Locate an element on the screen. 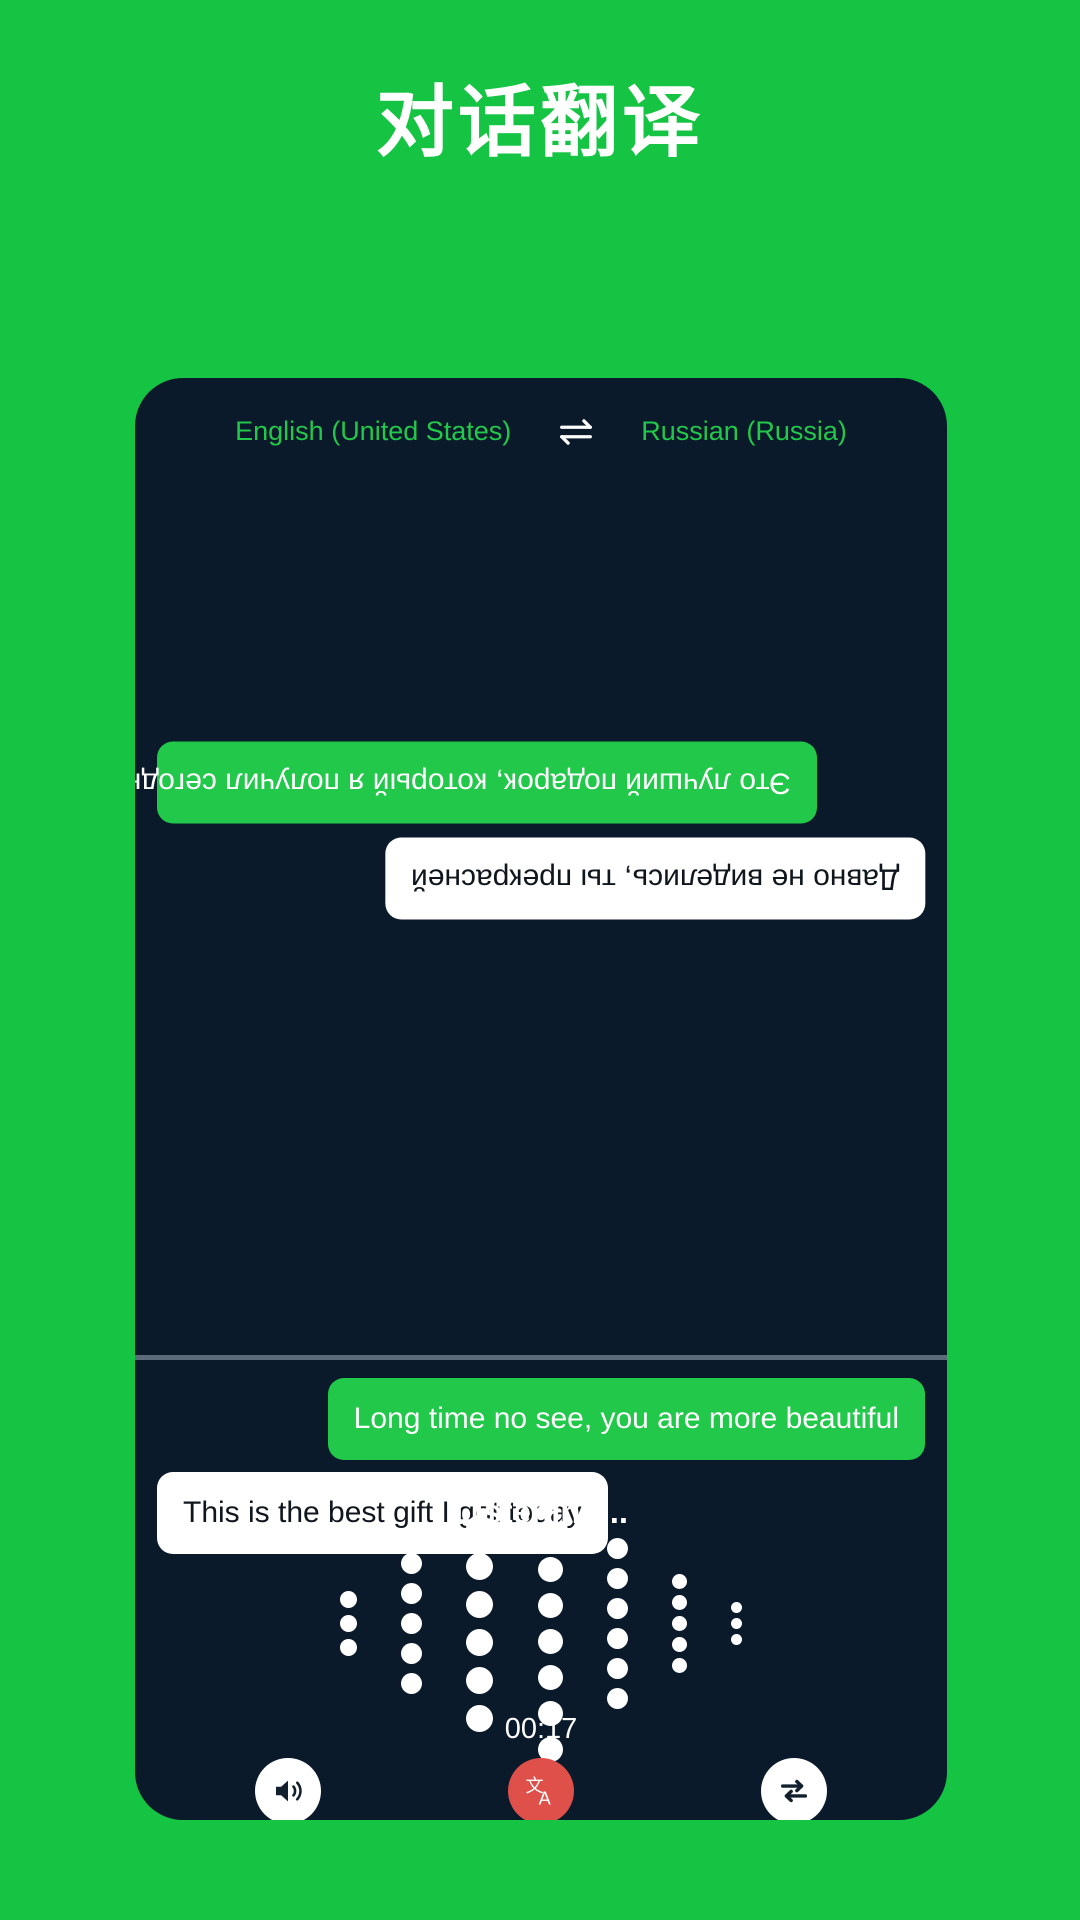  quit-button: 文 A Quit is located at coordinates (541, 1789).